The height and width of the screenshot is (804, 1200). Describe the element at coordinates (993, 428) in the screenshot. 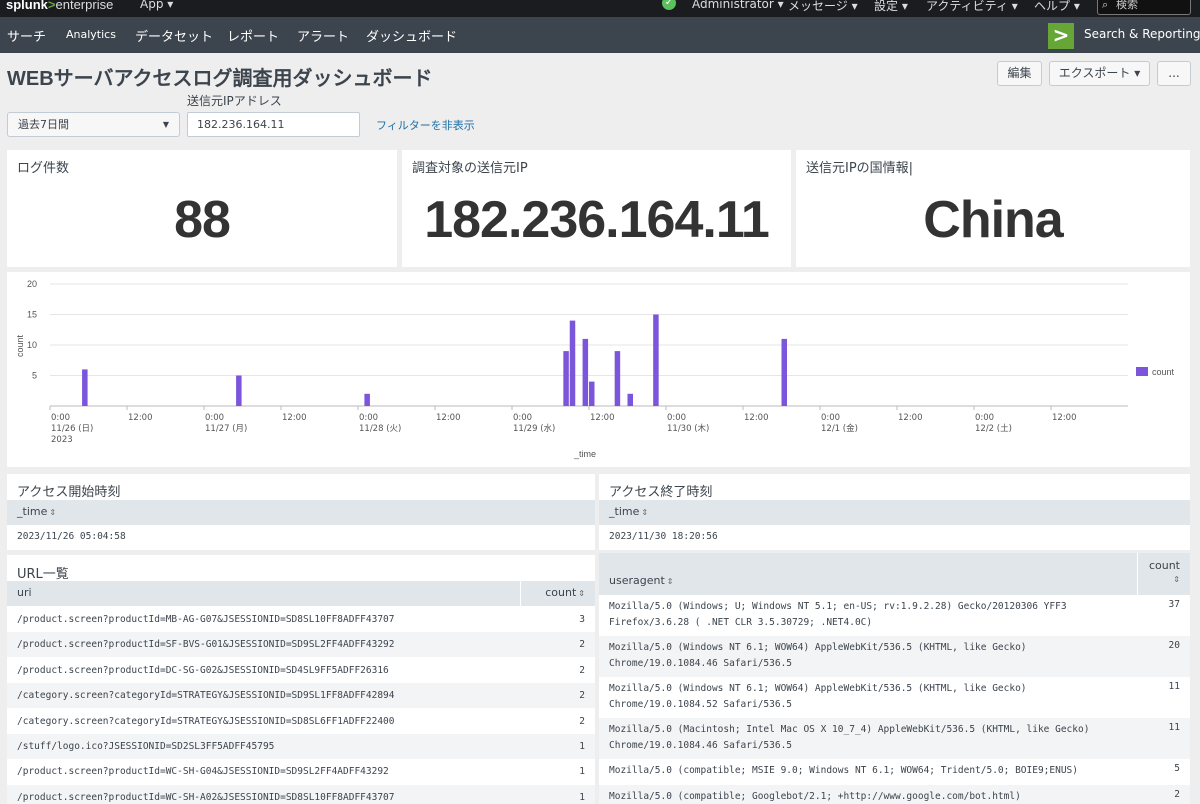

I see `x-tick-label: 12/2 (土)` at that location.